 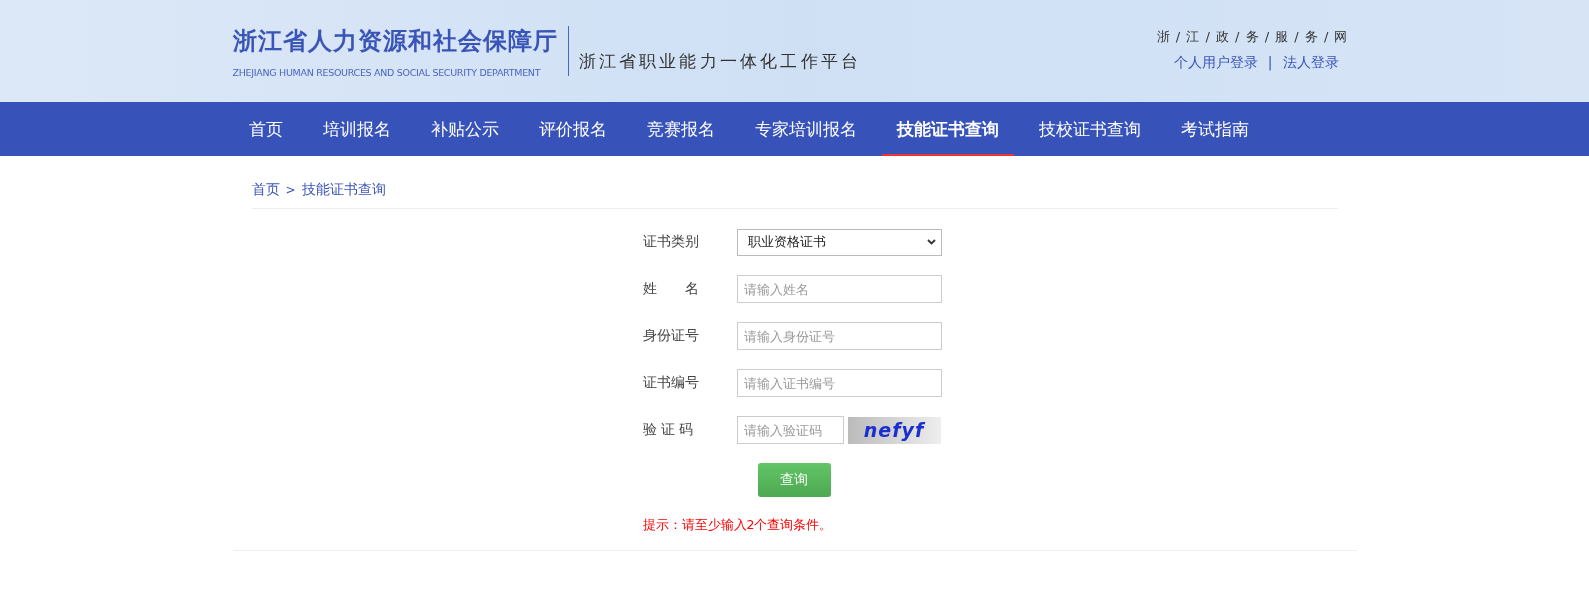 I want to click on nav-tab: 培训报名, so click(x=356, y=129).